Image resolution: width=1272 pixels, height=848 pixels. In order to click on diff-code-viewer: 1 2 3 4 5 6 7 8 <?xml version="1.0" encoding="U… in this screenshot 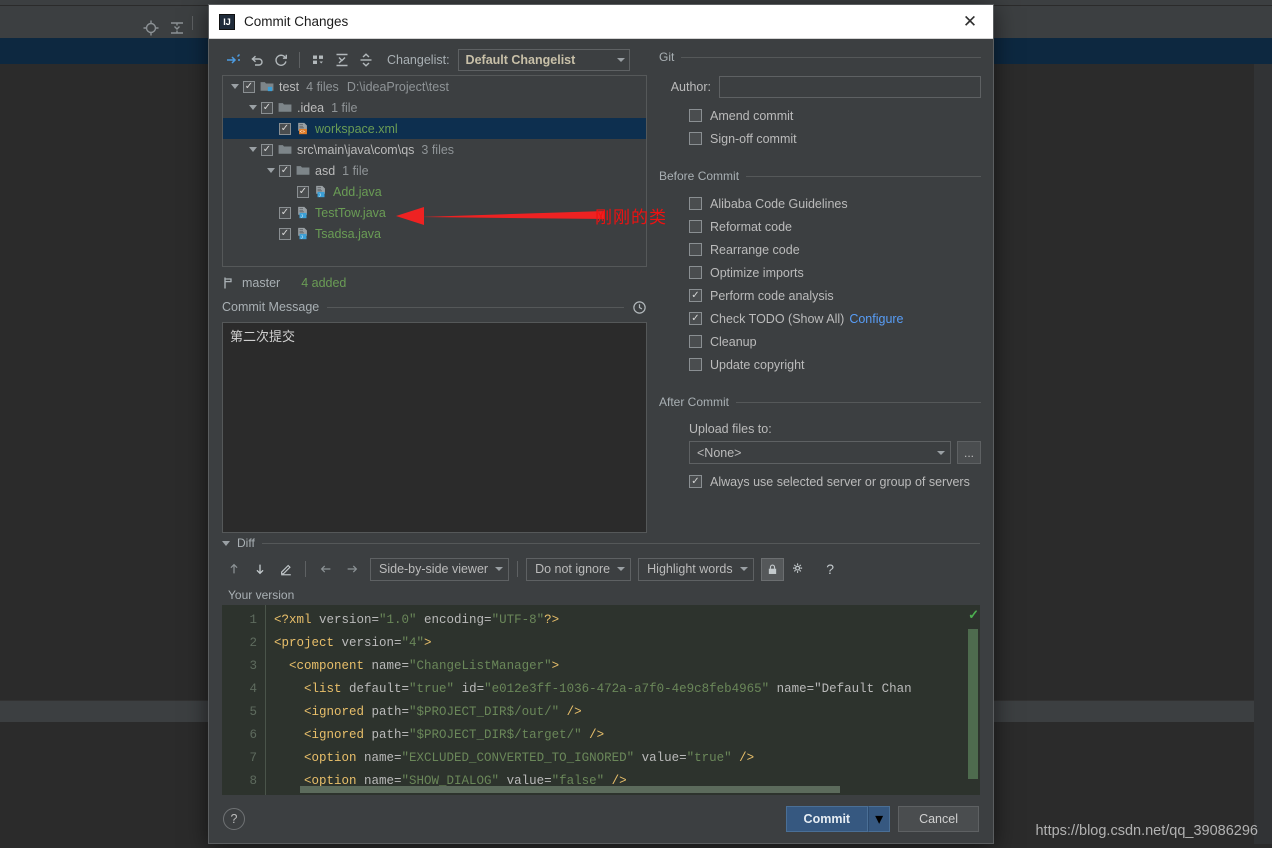, I will do `click(601, 700)`.